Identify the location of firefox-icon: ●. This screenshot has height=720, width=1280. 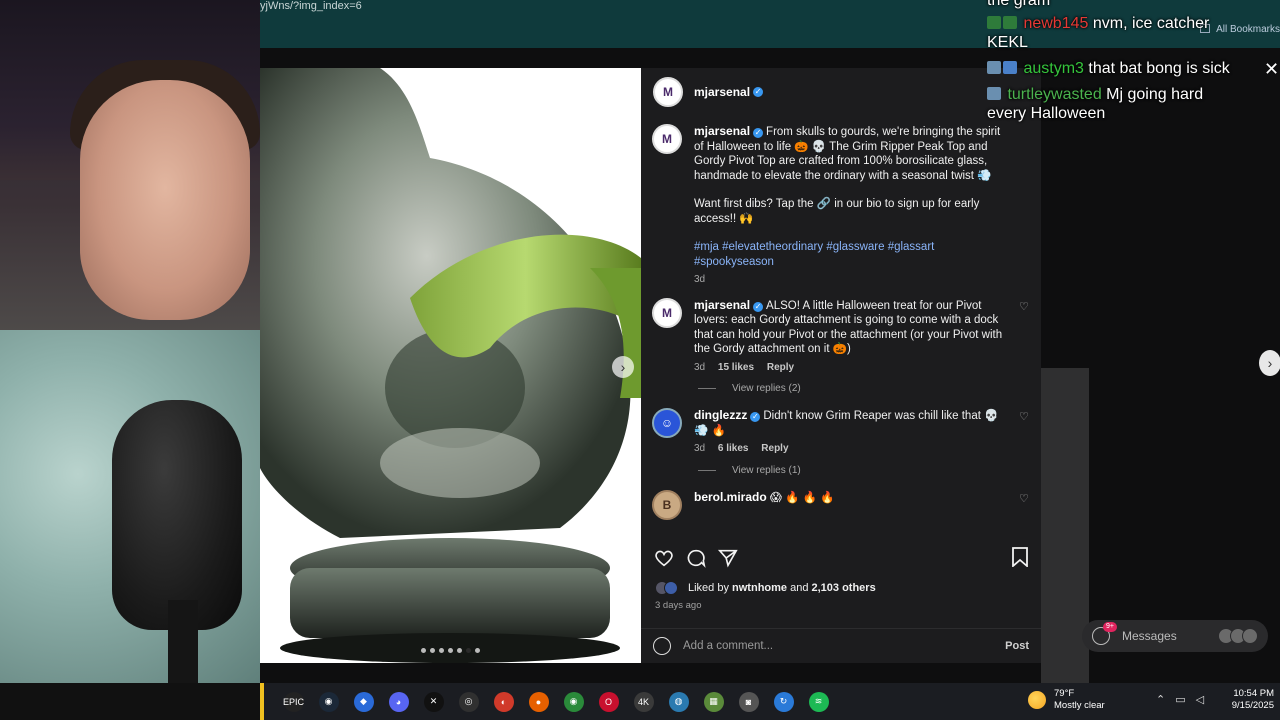
(538, 701).